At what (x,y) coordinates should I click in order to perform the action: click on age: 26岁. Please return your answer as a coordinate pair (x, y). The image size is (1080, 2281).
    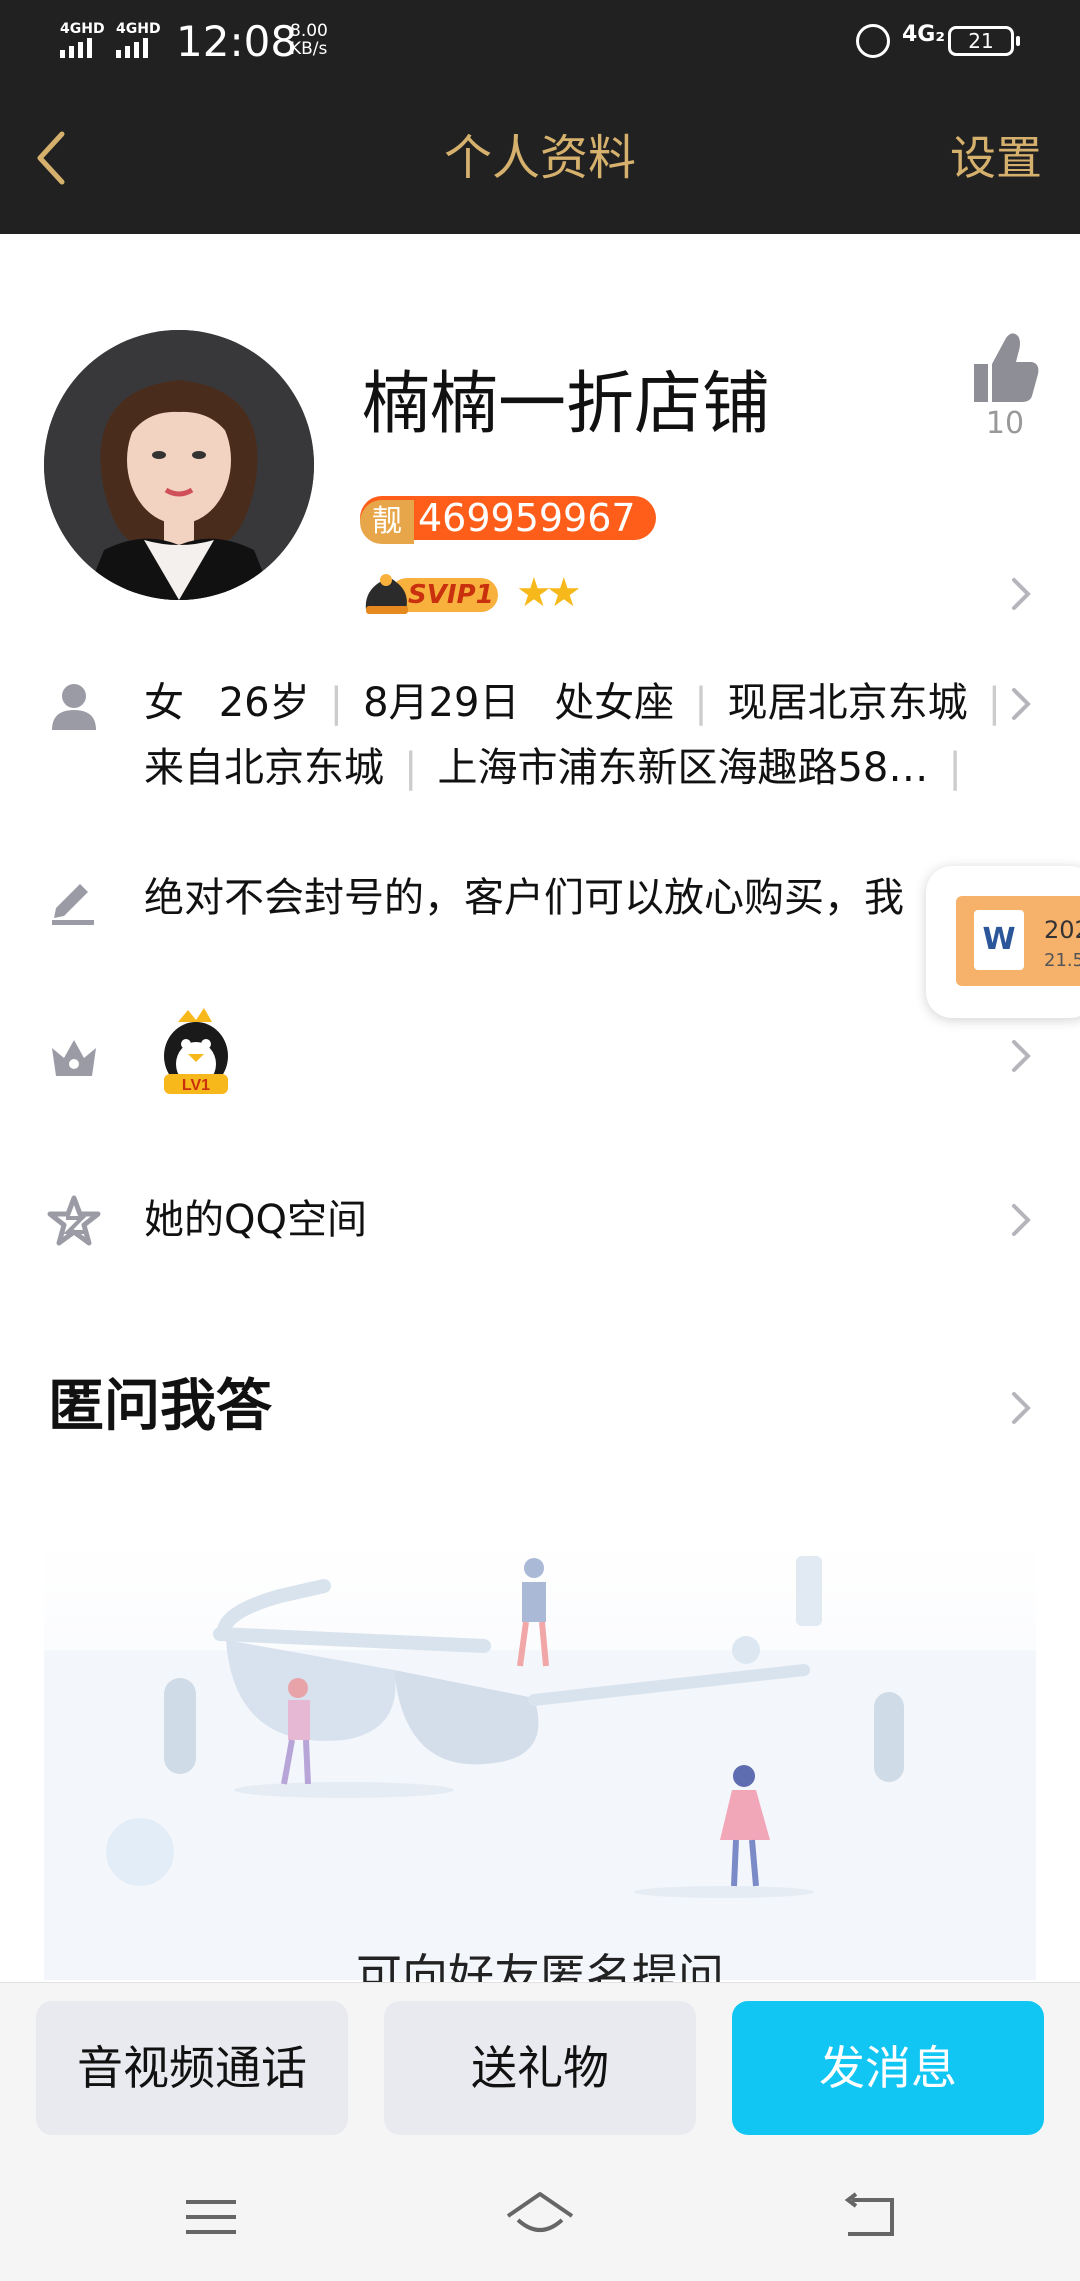
    Looking at the image, I should click on (264, 703).